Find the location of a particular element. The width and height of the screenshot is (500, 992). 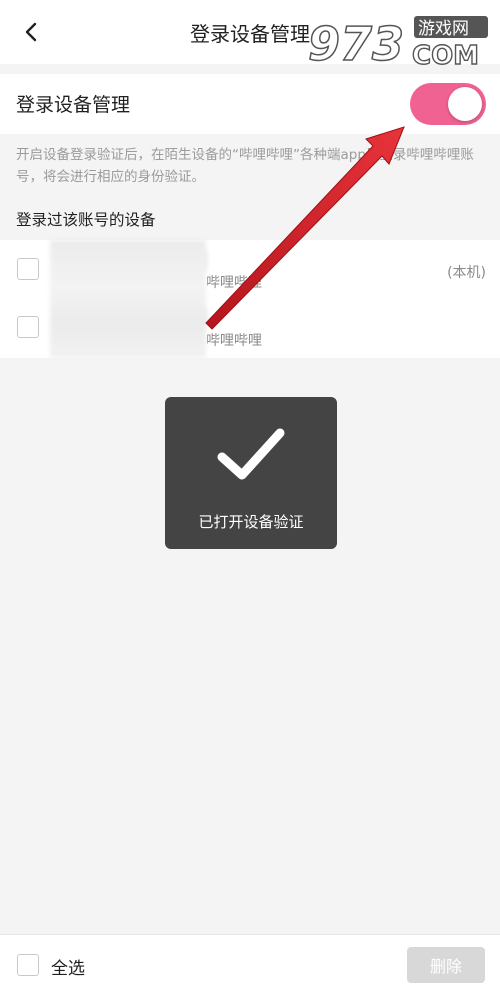

delete-button: 删除 is located at coordinates (446, 965).